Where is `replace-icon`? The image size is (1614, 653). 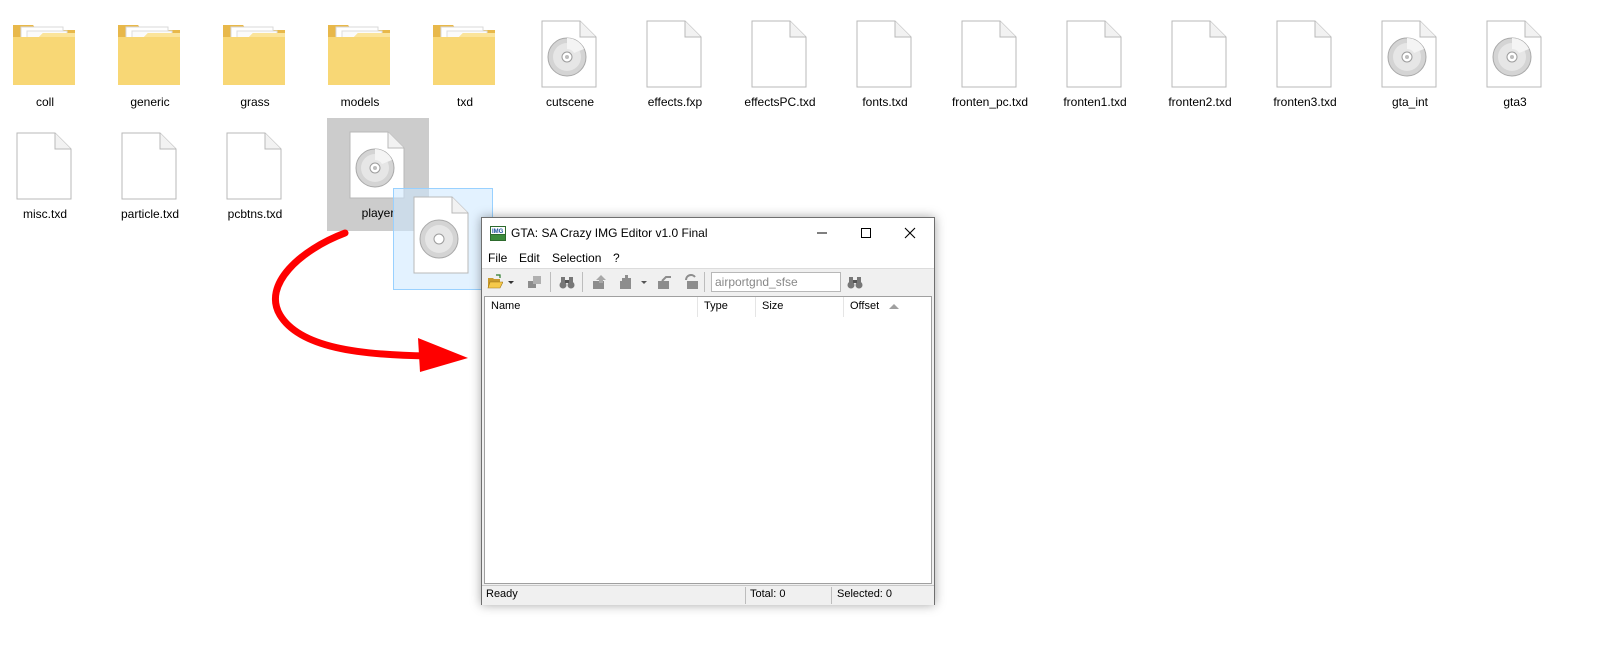 replace-icon is located at coordinates (664, 282).